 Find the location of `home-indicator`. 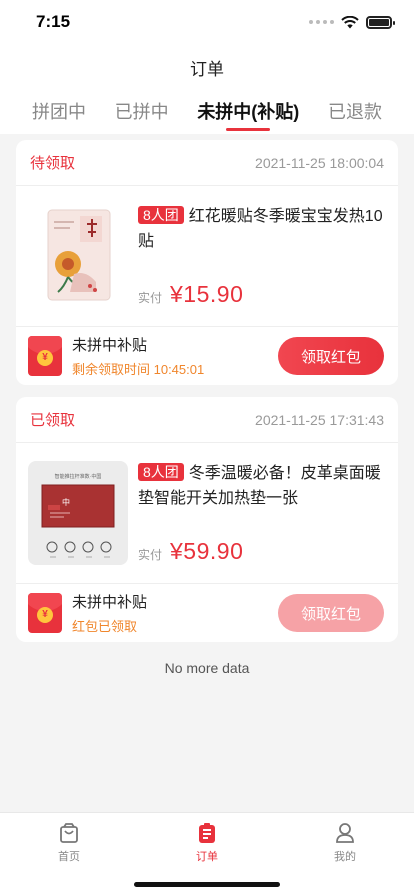

home-indicator is located at coordinates (207, 884).